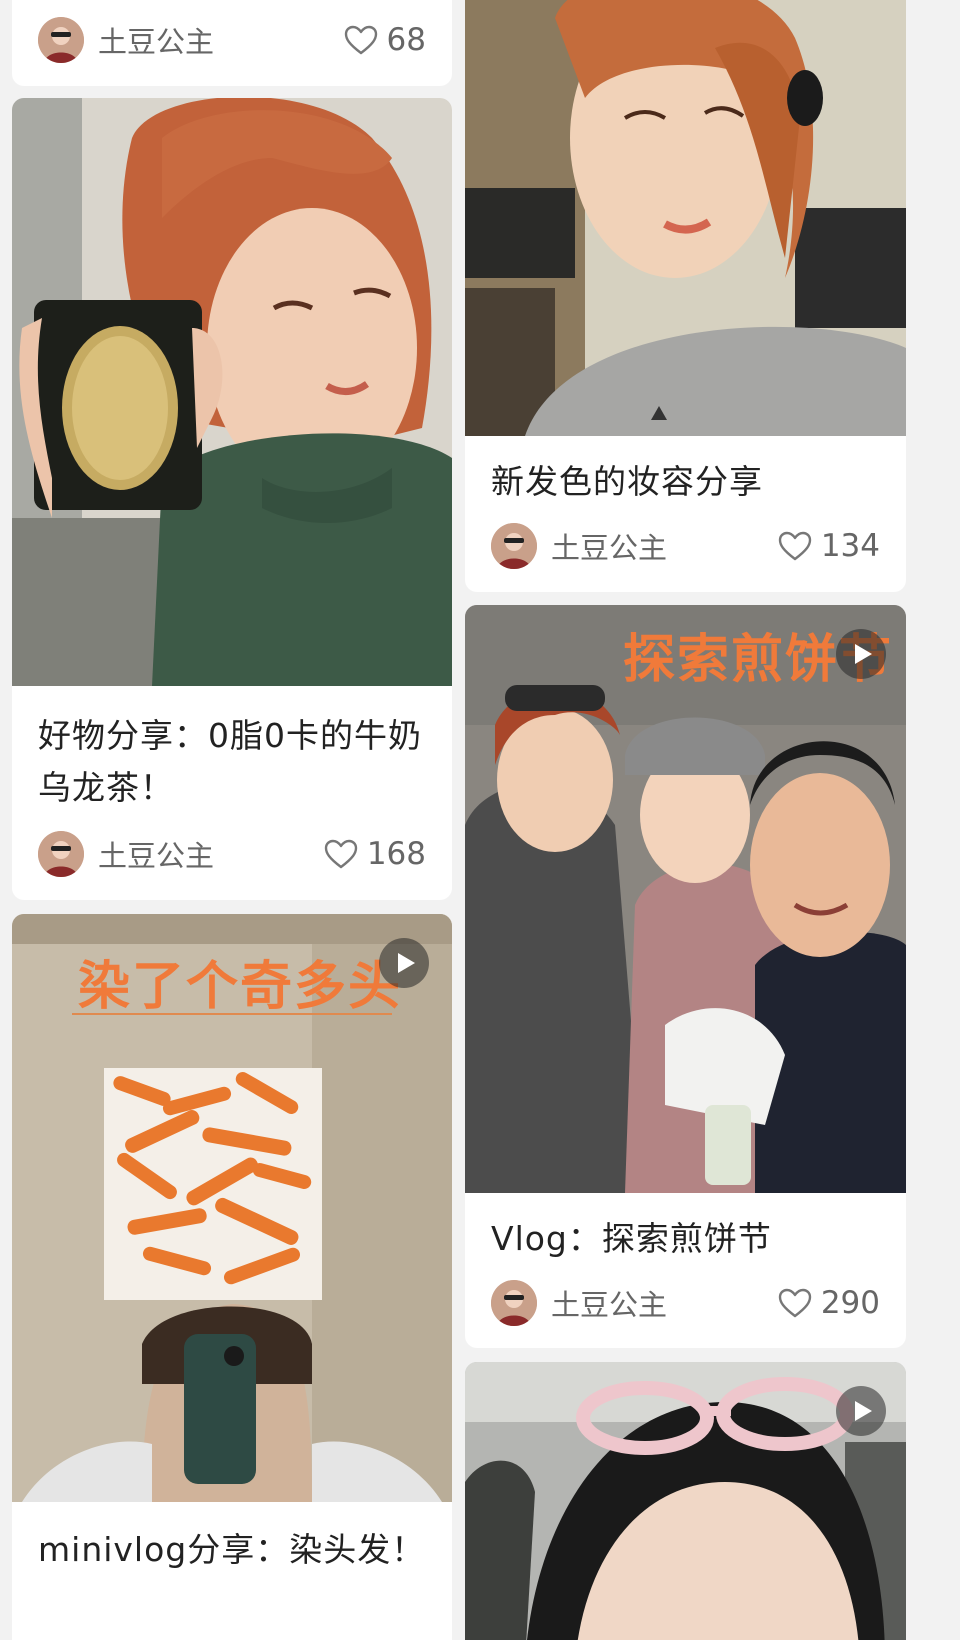  I want to click on post-meta: 土豆公主 134, so click(685, 546).